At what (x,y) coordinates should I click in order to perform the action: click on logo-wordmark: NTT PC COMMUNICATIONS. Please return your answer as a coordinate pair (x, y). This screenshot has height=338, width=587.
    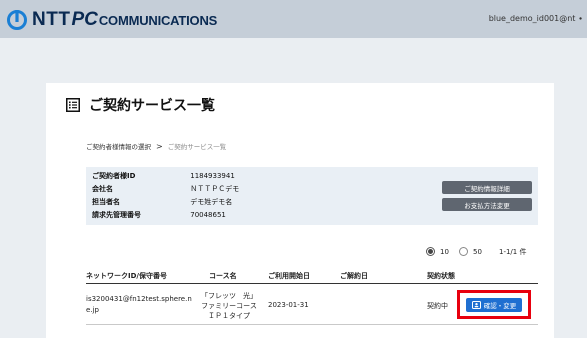
    Looking at the image, I should click on (124, 20).